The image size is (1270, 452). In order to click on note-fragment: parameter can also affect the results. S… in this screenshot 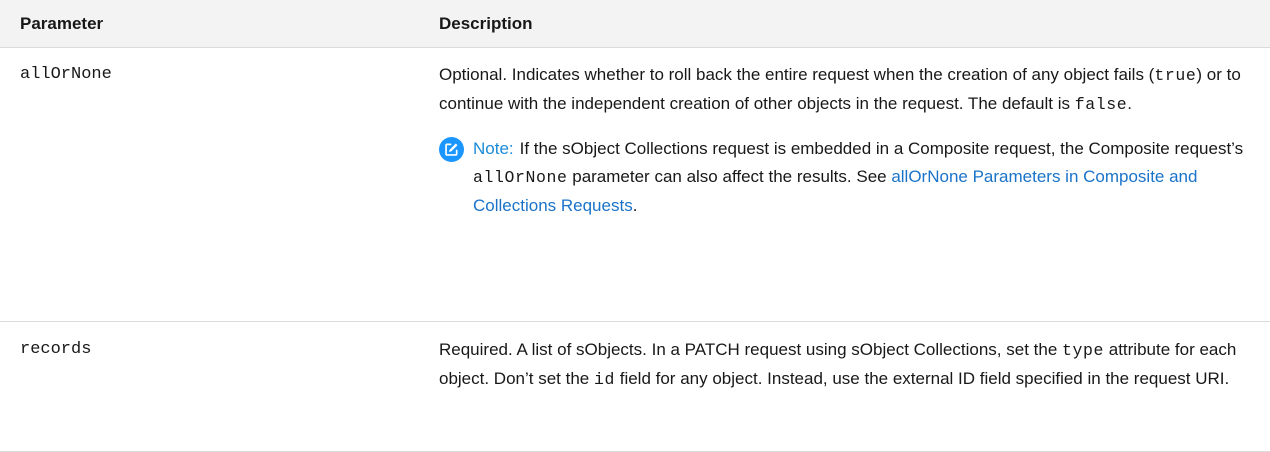, I will do `click(729, 176)`.